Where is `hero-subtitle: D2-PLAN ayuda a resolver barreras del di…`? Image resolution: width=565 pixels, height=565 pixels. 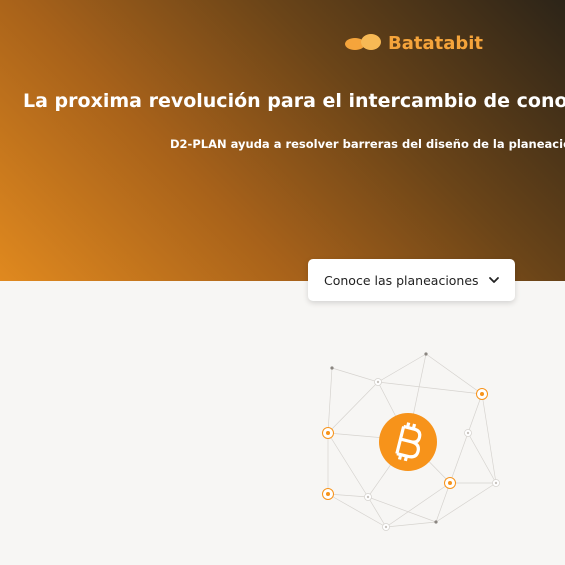 hero-subtitle: D2-PLAN ayuda a resolver barreras del di… is located at coordinates (367, 144).